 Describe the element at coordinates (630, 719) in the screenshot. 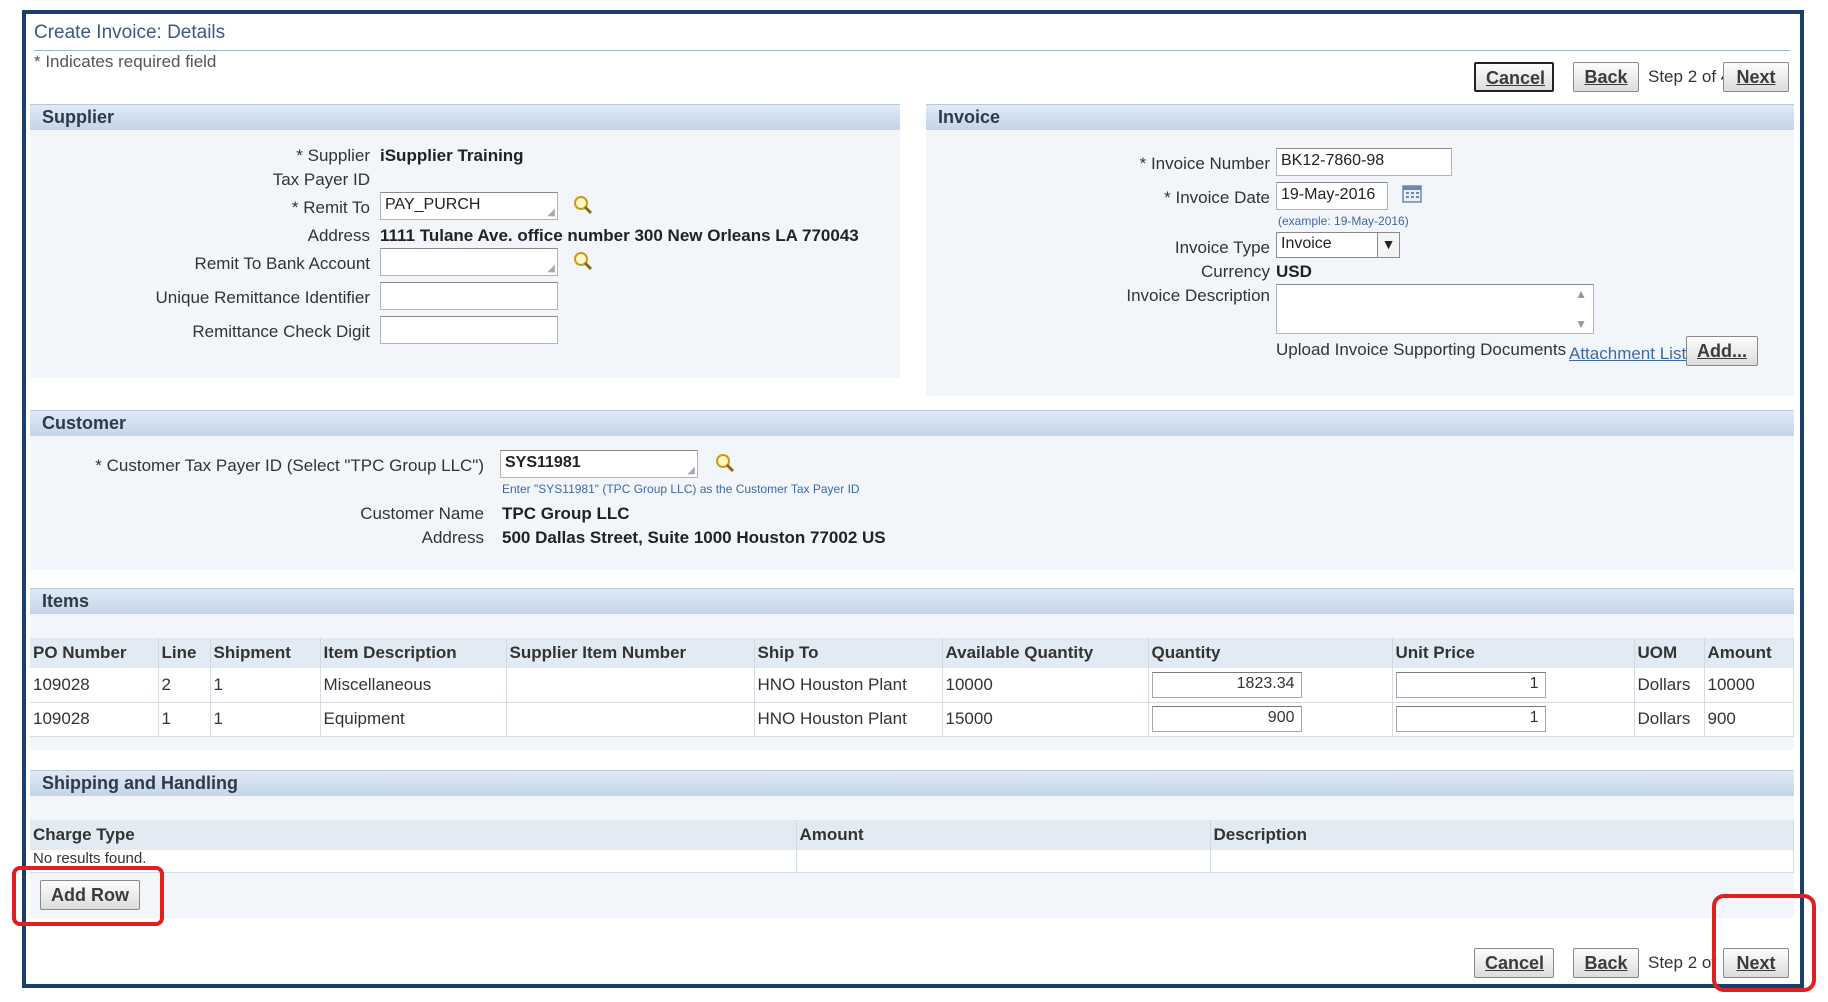

I see `supplier-item-number-cell` at that location.